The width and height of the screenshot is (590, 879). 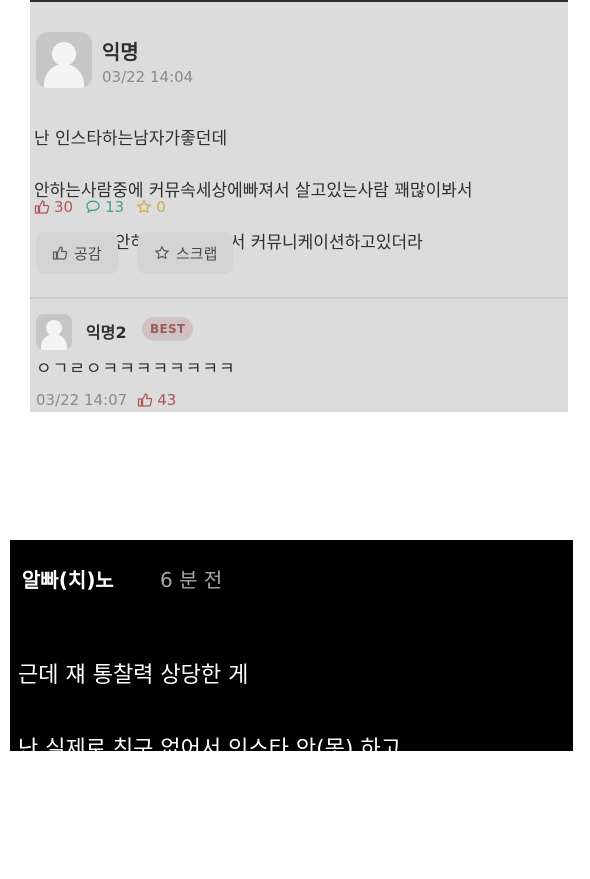 What do you see at coordinates (191, 580) in the screenshot?
I see `dark-post-time: 6 분 전` at bounding box center [191, 580].